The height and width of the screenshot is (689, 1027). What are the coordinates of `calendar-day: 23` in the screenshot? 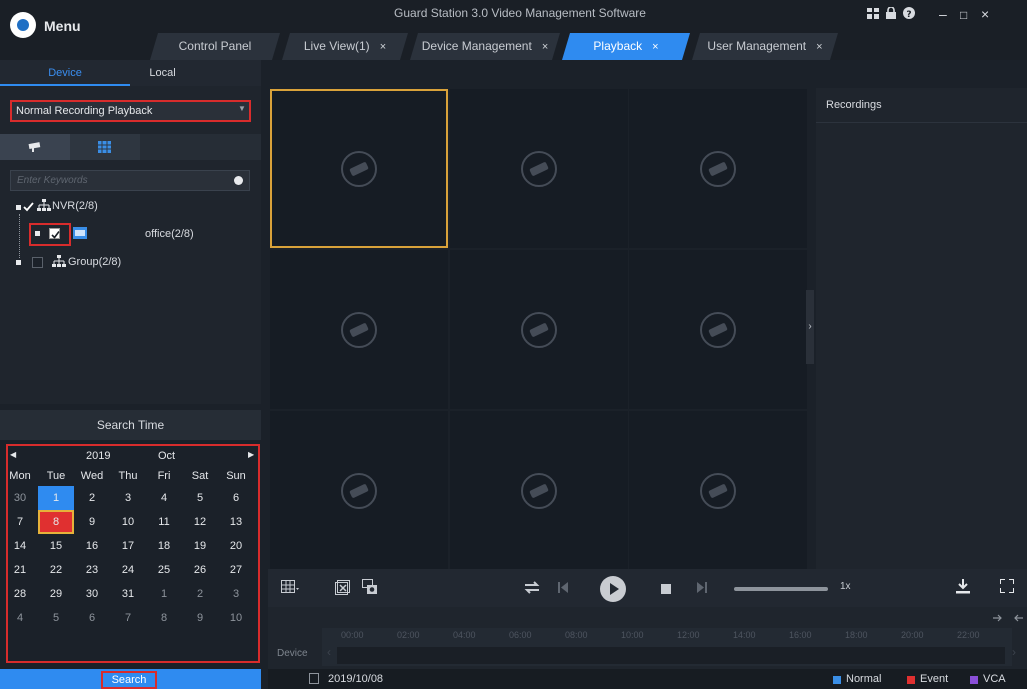 It's located at (92, 570).